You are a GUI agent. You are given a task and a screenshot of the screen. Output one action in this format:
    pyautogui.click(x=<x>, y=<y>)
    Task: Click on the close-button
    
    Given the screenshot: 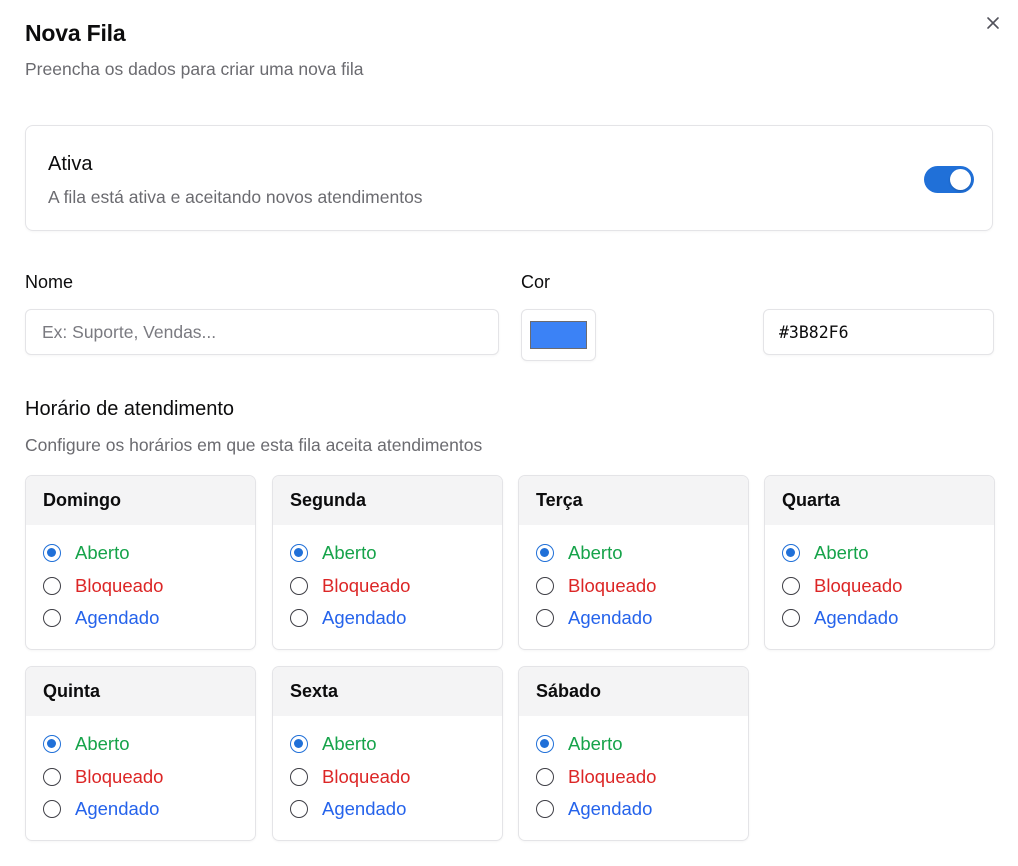 What is the action you would take?
    pyautogui.click(x=993, y=23)
    